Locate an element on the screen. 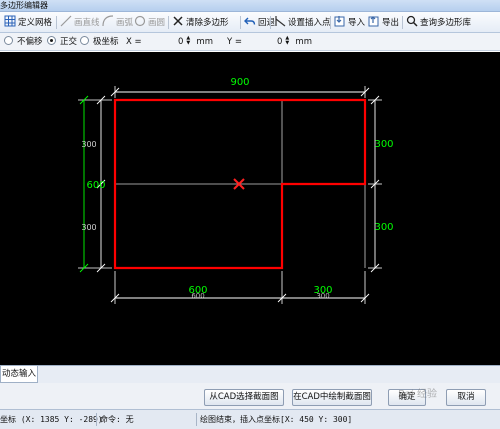 The image size is (500, 429). export-button: 导出 is located at coordinates (383, 22).